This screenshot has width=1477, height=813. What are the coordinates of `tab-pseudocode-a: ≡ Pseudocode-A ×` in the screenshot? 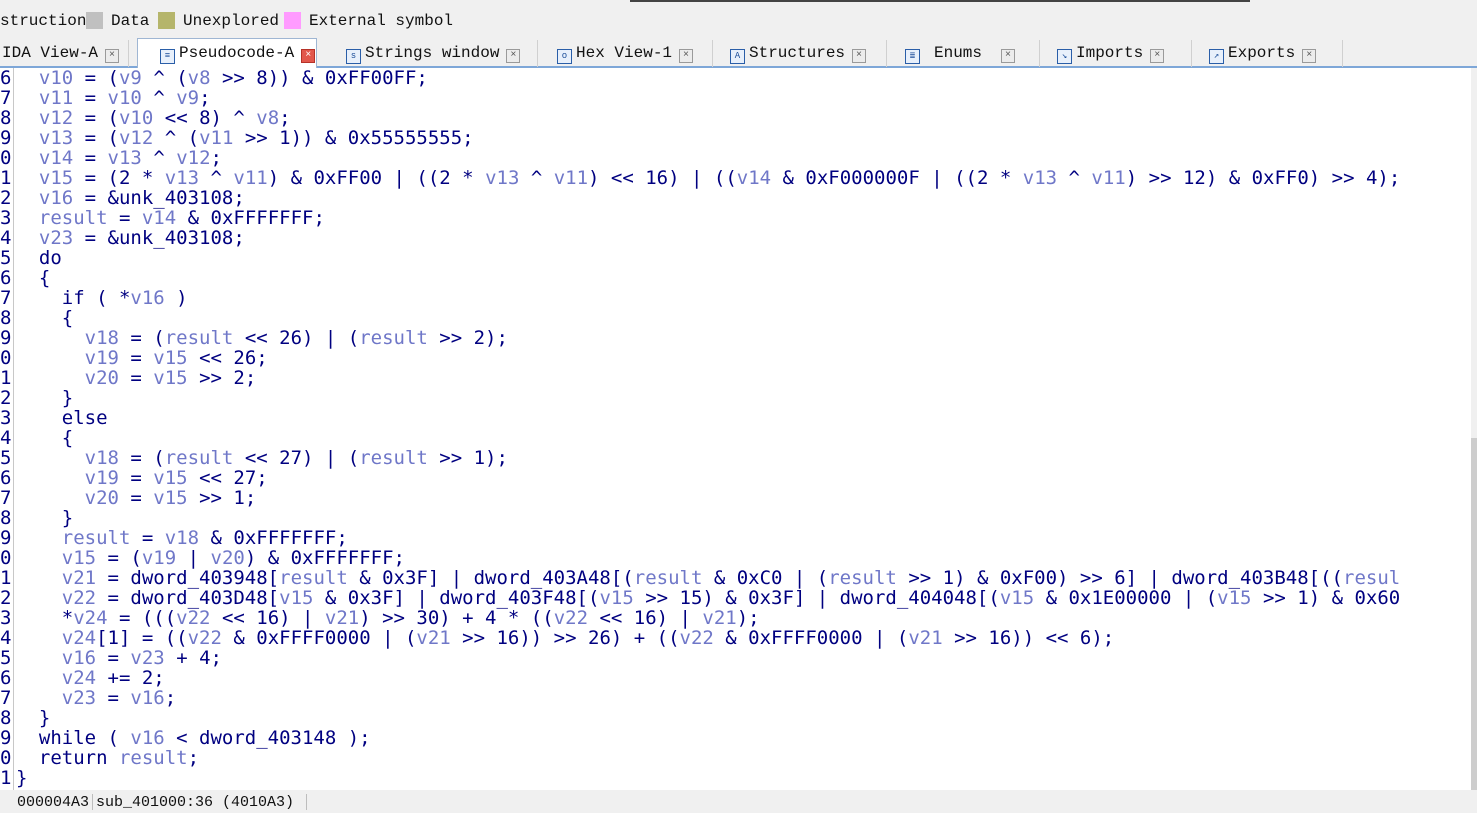 It's located at (227, 53).